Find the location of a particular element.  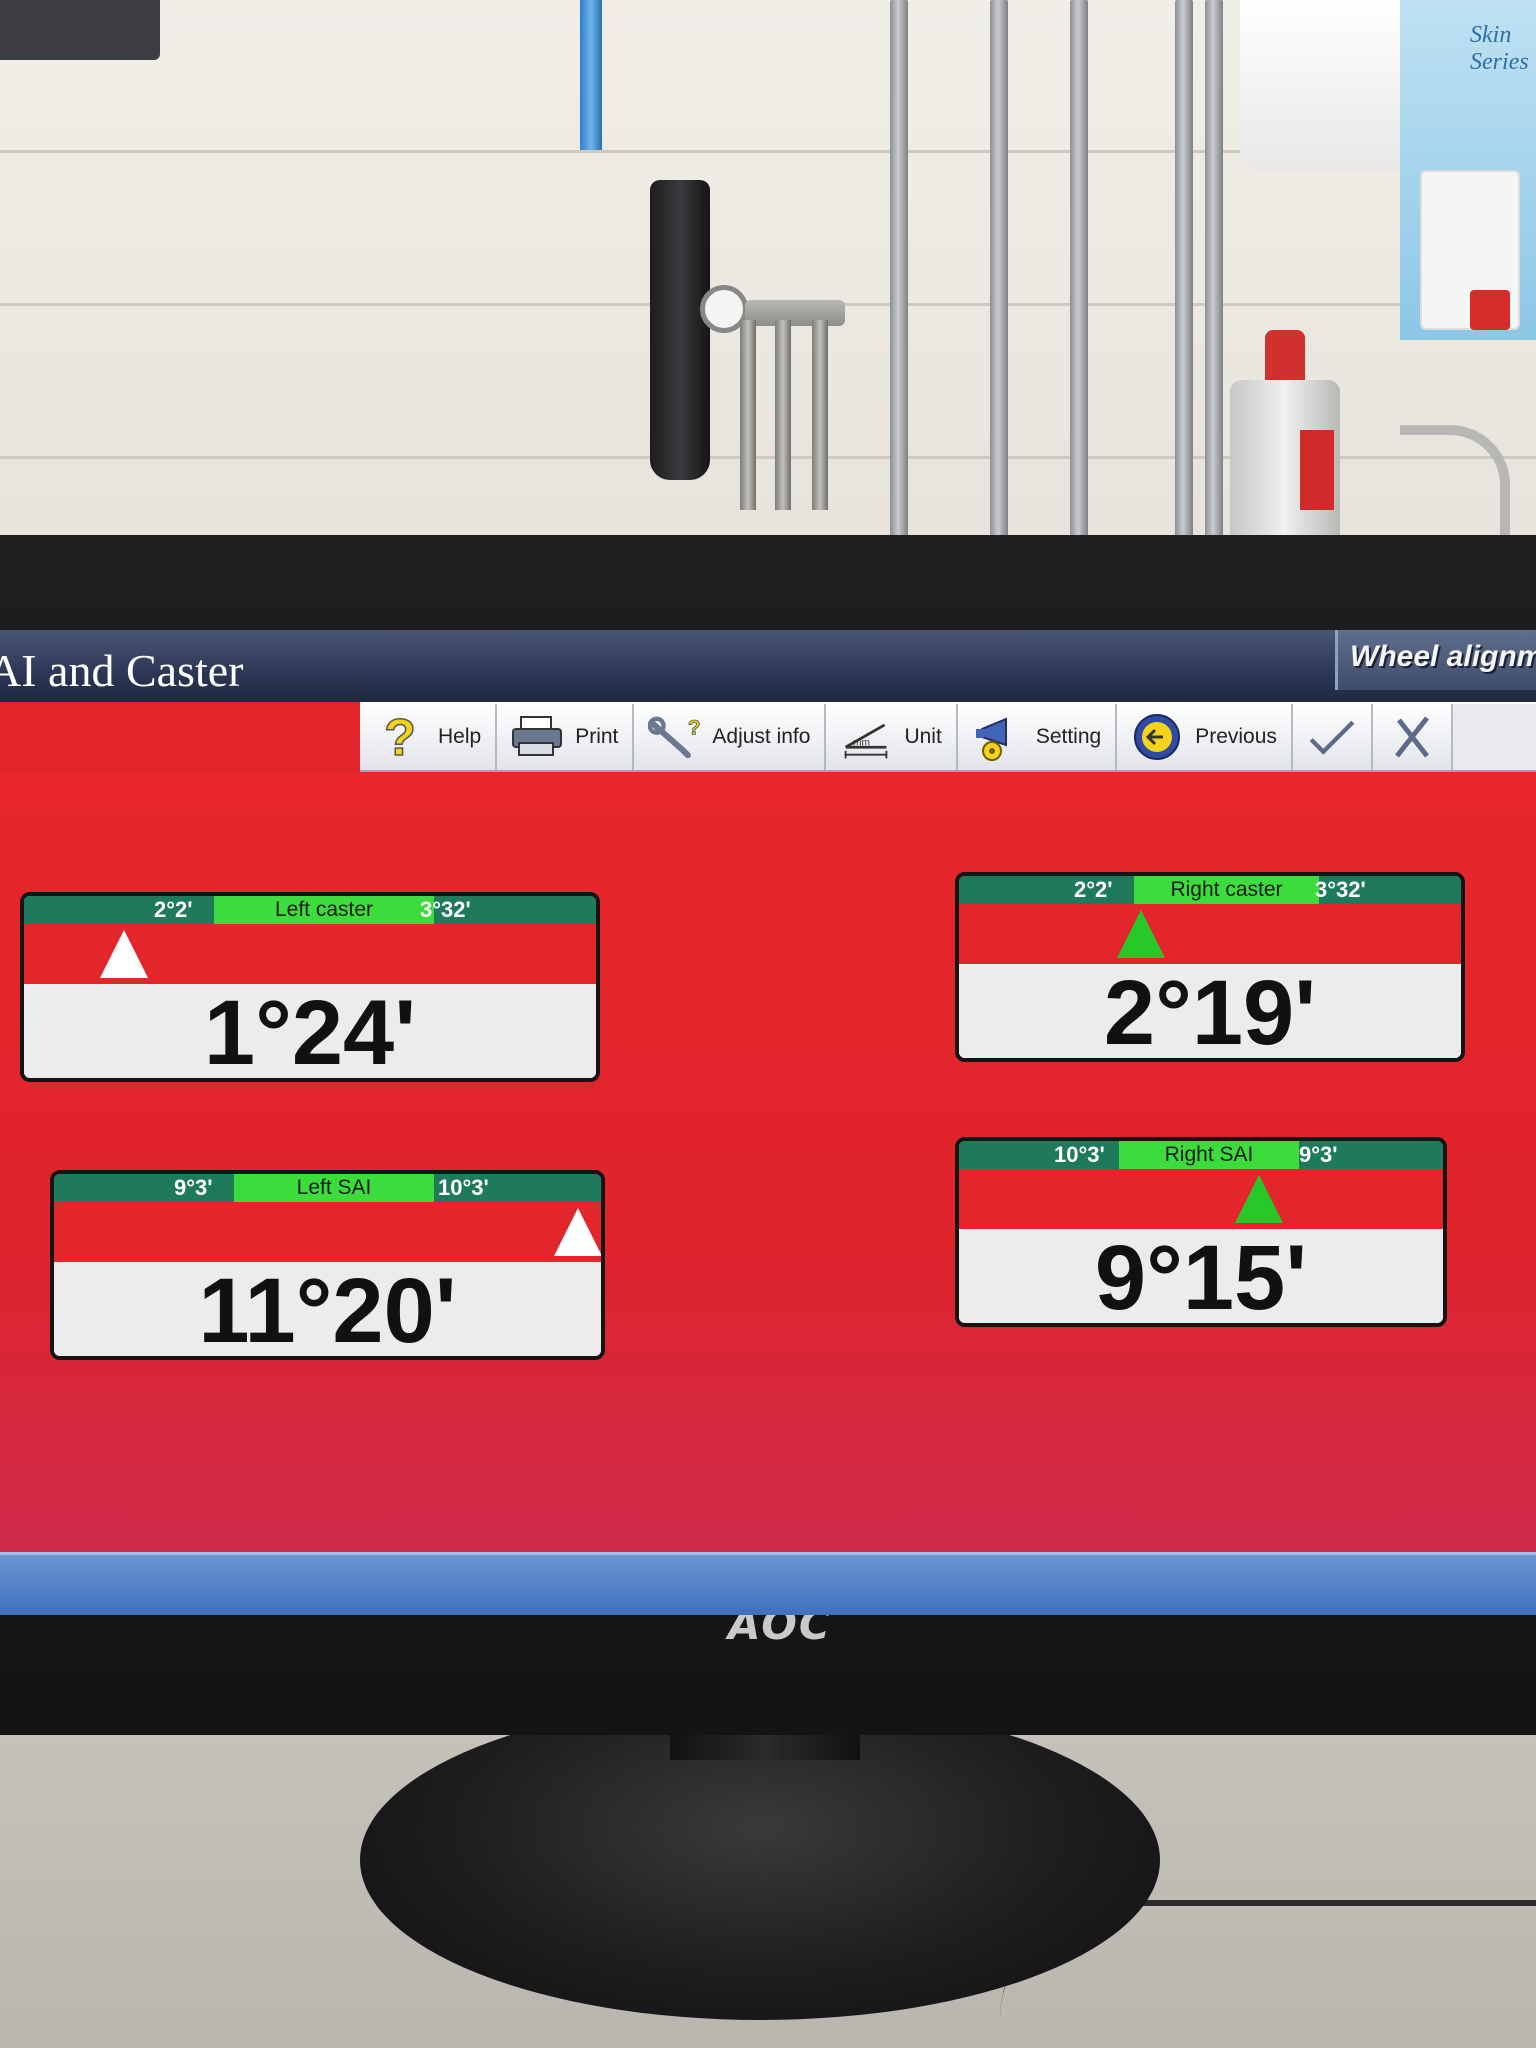

wall-sign-text: Skin Series is located at coordinates (1499, 48).